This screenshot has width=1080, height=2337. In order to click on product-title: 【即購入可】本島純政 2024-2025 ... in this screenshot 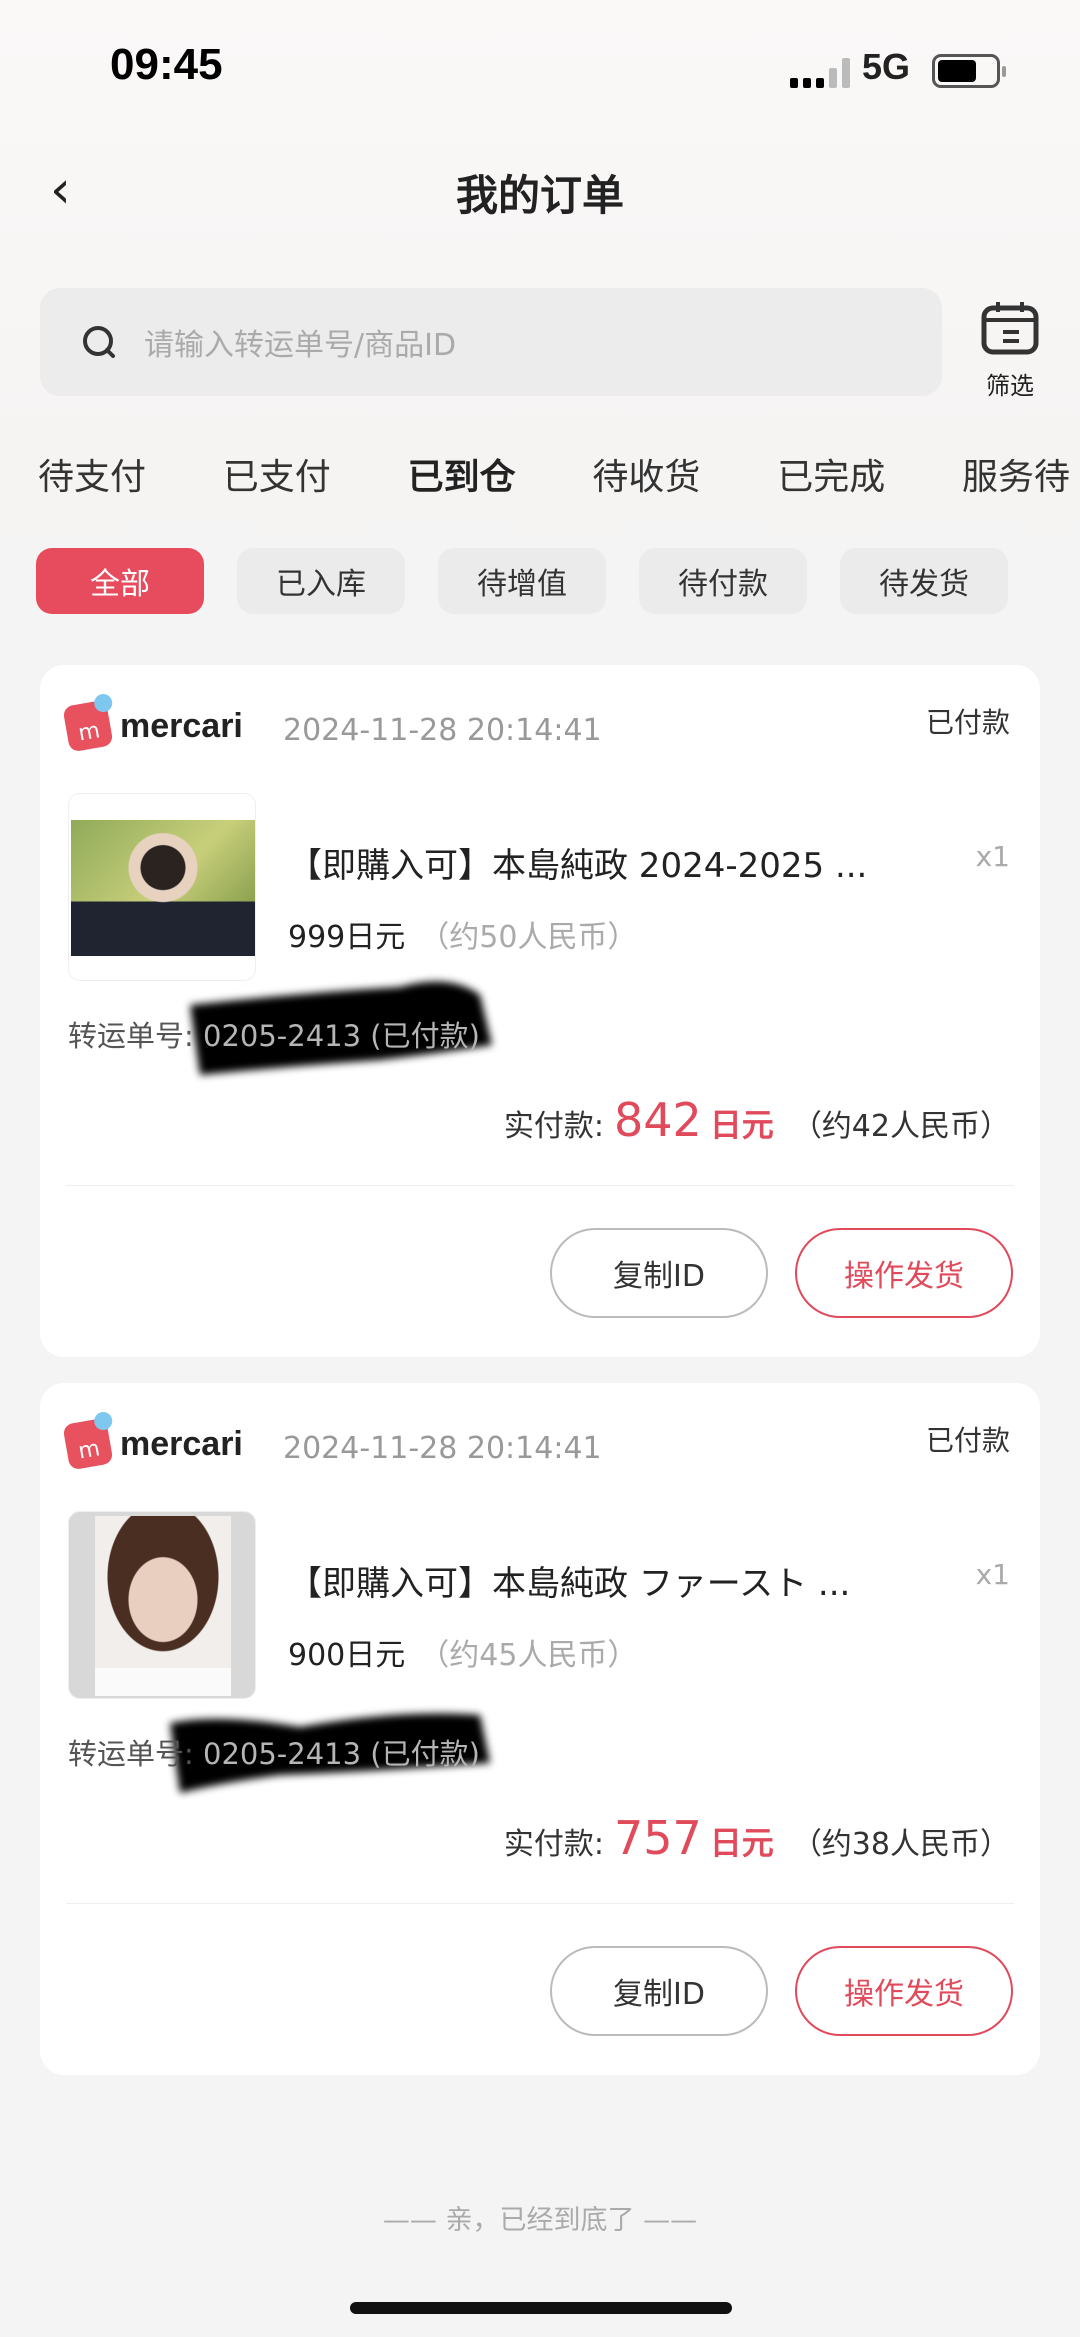, I will do `click(577, 862)`.